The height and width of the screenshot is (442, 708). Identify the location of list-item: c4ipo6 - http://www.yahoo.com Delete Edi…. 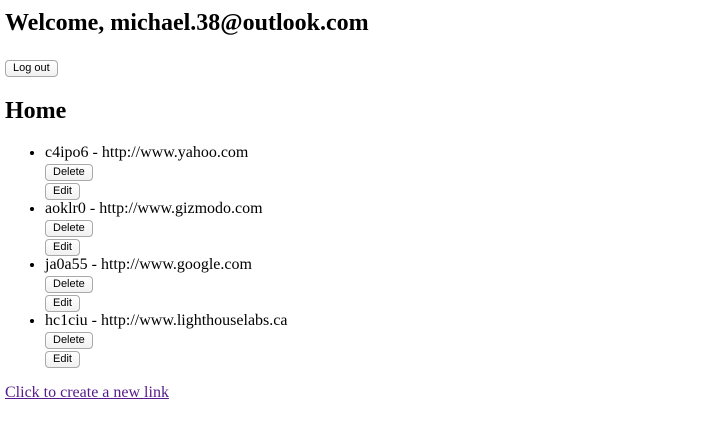
(166, 172).